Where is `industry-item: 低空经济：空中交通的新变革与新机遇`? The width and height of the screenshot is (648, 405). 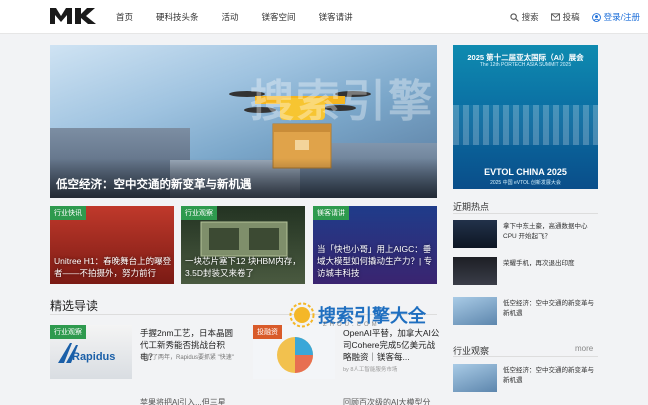 industry-item: 低空经济：空中交通的新变革与新机遇 is located at coordinates (525, 380).